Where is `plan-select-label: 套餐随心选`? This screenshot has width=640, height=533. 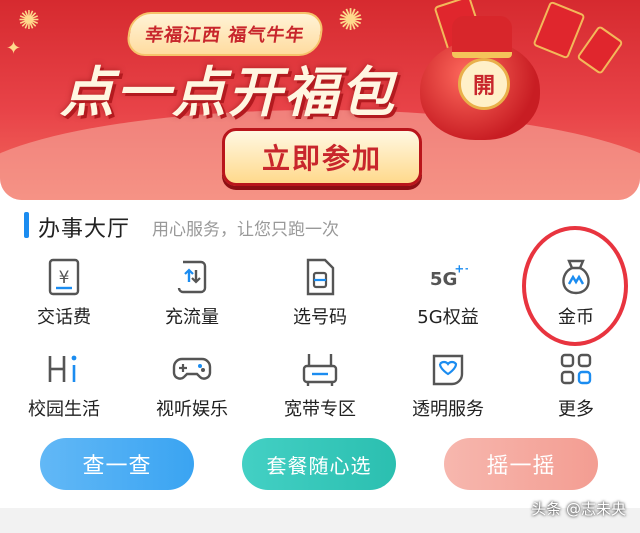 plan-select-label: 套餐随心选 is located at coordinates (319, 465).